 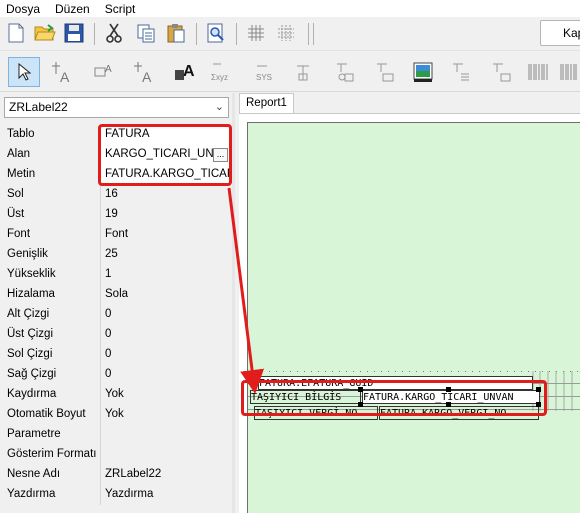 What do you see at coordinates (50, 295) in the screenshot?
I see `property-name: Hizalama` at bounding box center [50, 295].